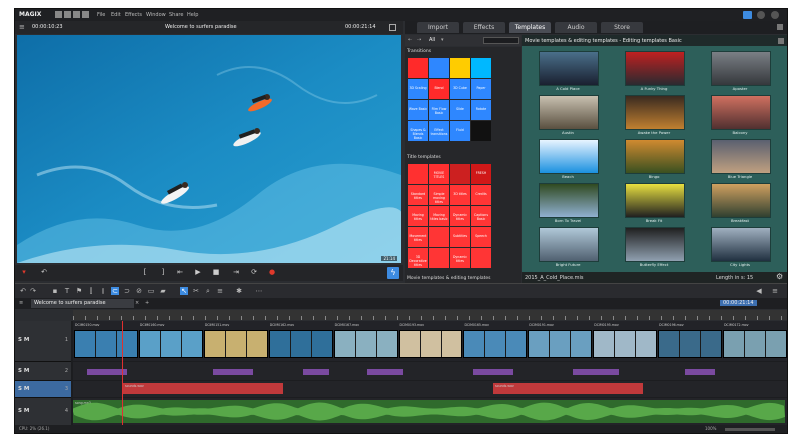 This screenshot has height=445, width=800. What do you see at coordinates (127, 291) in the screenshot?
I see `group-icon: ⊃` at bounding box center [127, 291].